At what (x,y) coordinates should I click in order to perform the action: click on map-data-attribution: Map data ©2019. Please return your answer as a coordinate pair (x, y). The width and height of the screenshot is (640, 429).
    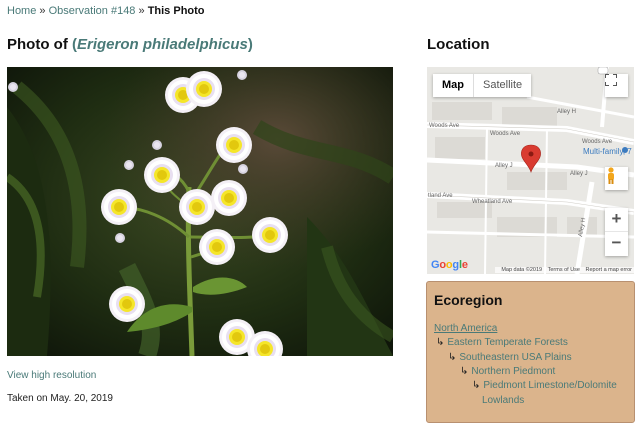
    Looking at the image, I should click on (522, 270).